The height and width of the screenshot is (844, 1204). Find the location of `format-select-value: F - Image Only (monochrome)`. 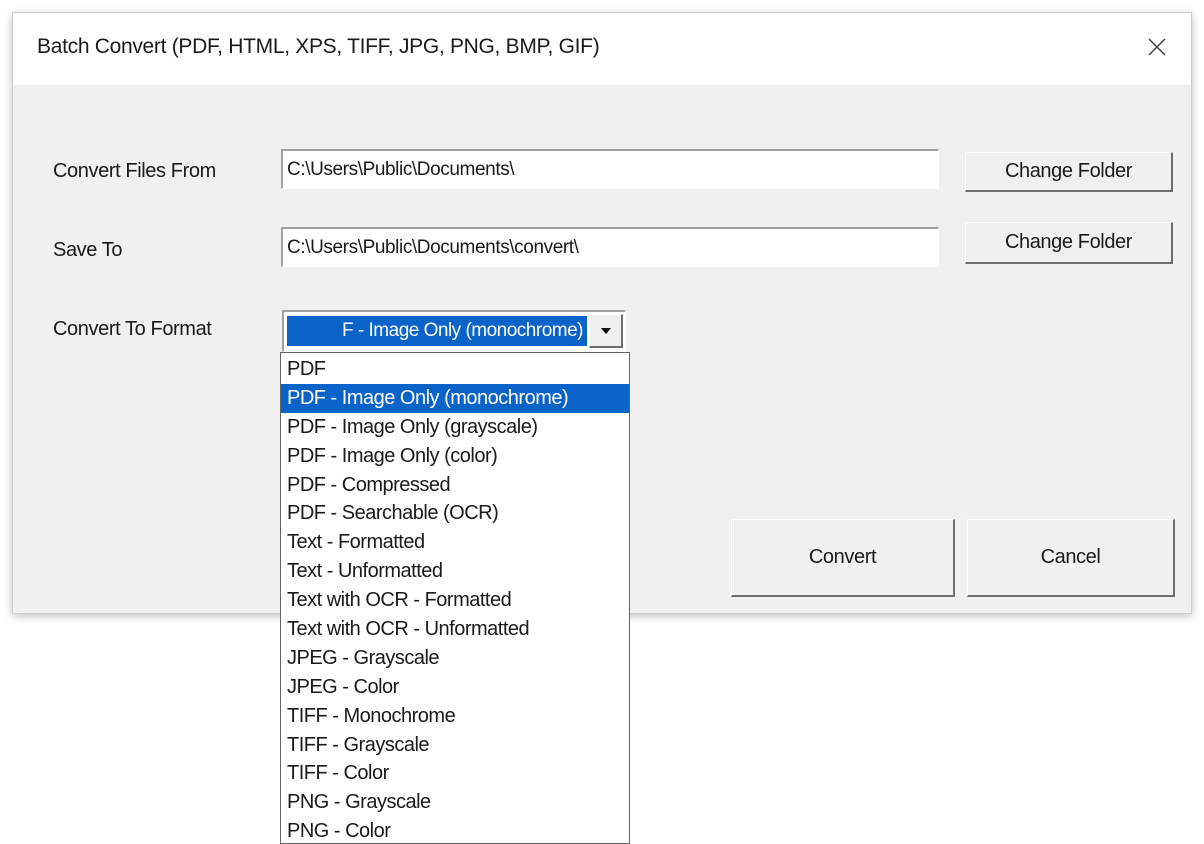

format-select-value: F - Image Only (monochrome) is located at coordinates (437, 331).